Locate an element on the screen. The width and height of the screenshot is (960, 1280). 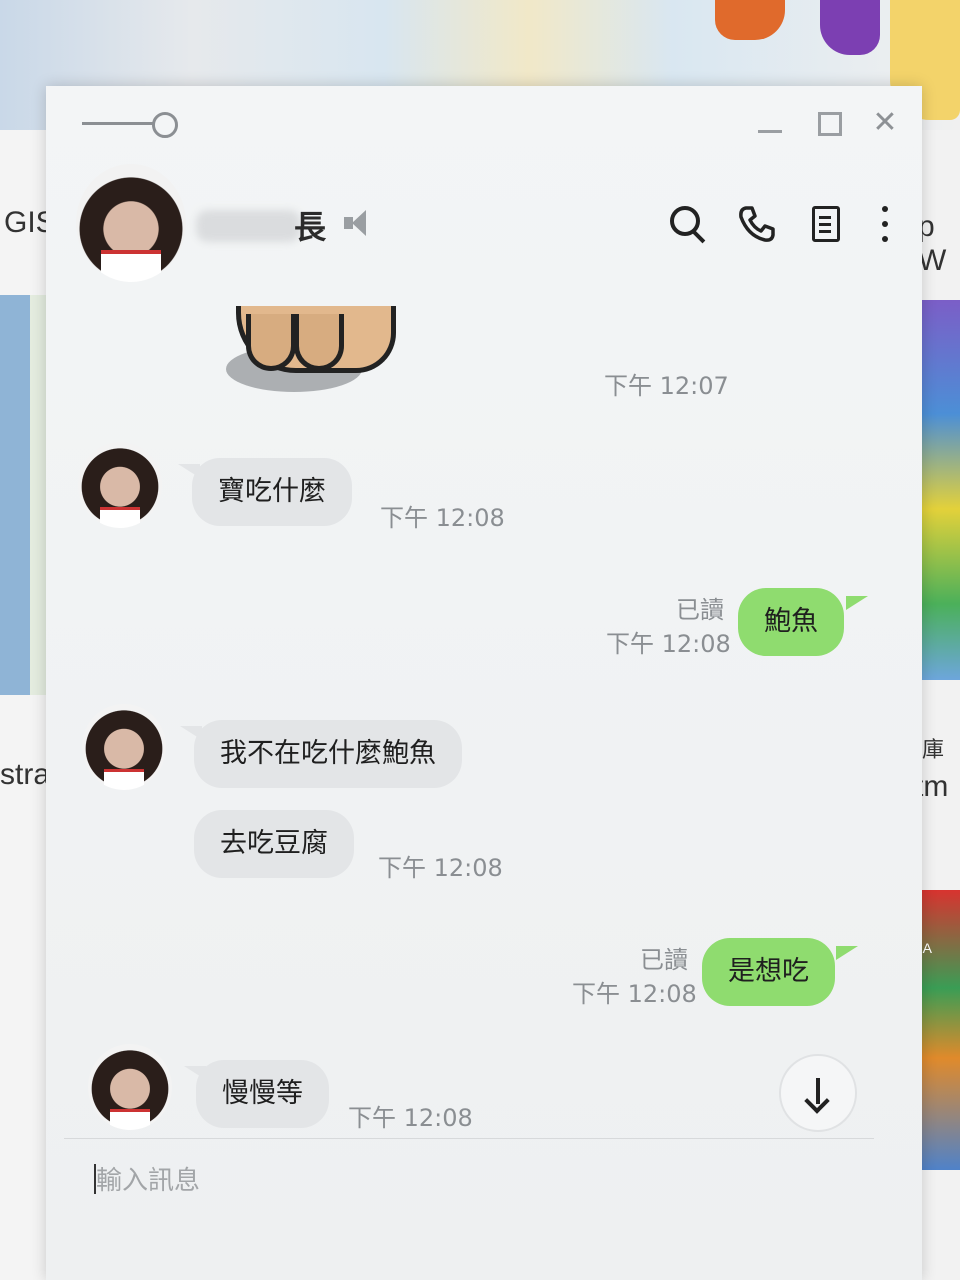
speaker-icon is located at coordinates (358, 224).